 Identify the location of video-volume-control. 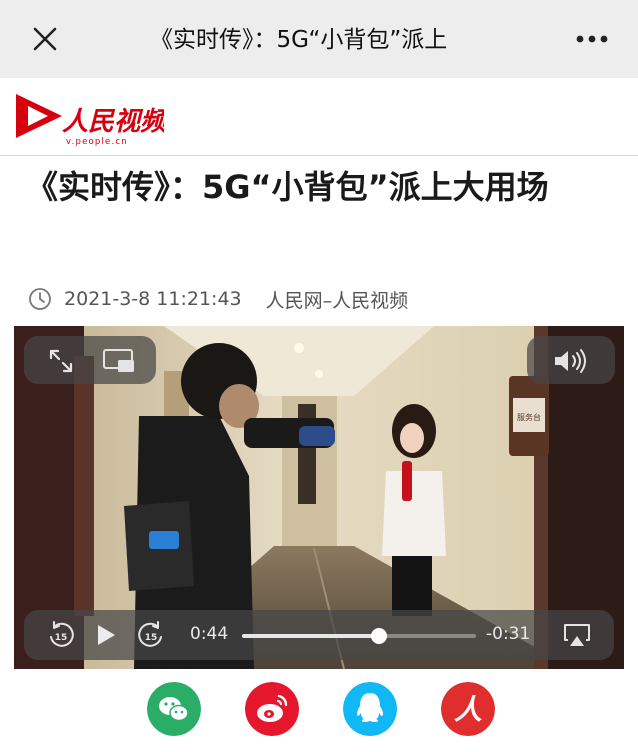
(571, 360).